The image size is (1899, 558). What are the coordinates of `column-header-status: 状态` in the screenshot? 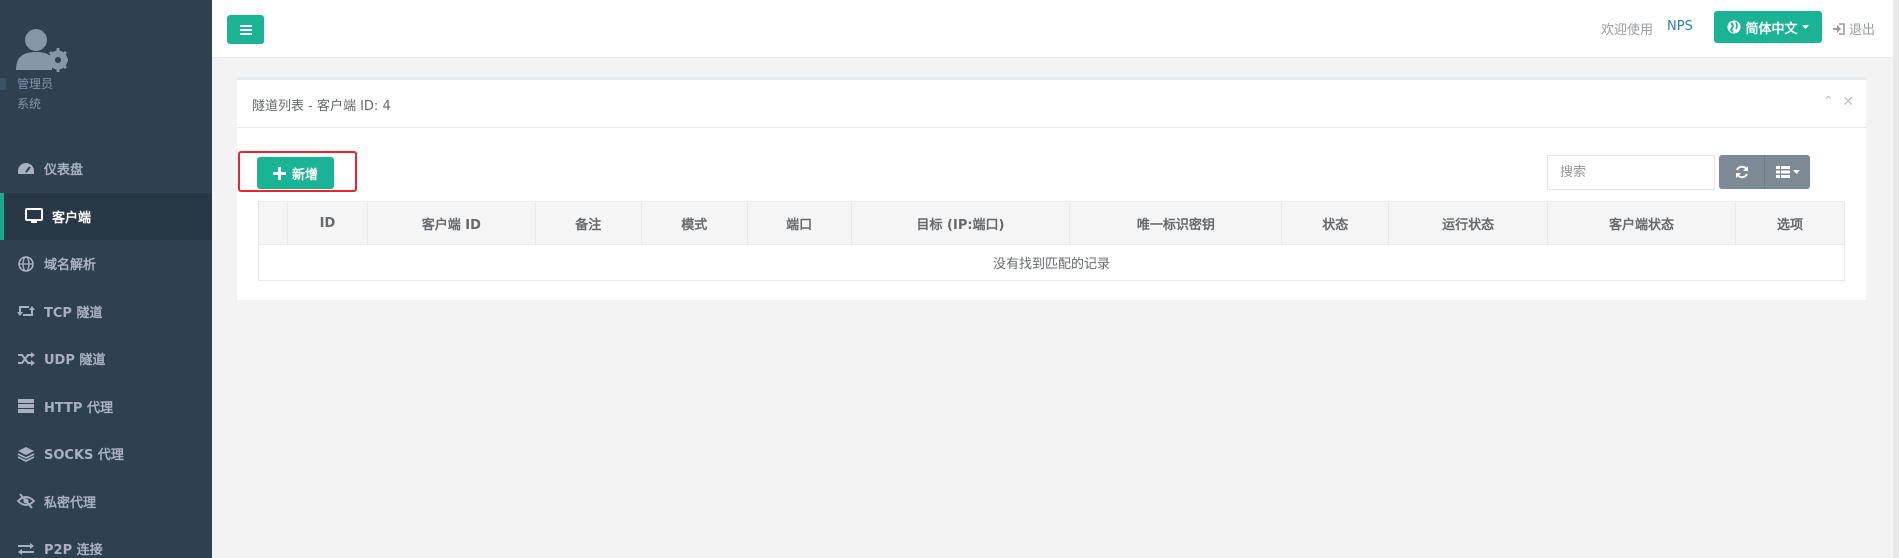 It's located at (1335, 223).